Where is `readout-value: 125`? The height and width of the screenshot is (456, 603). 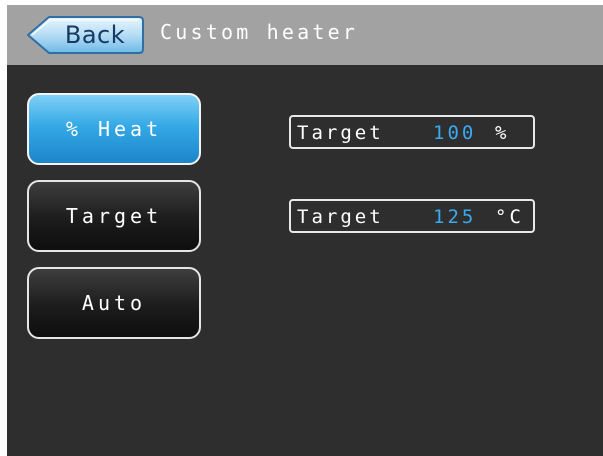 readout-value: 125 is located at coordinates (455, 217).